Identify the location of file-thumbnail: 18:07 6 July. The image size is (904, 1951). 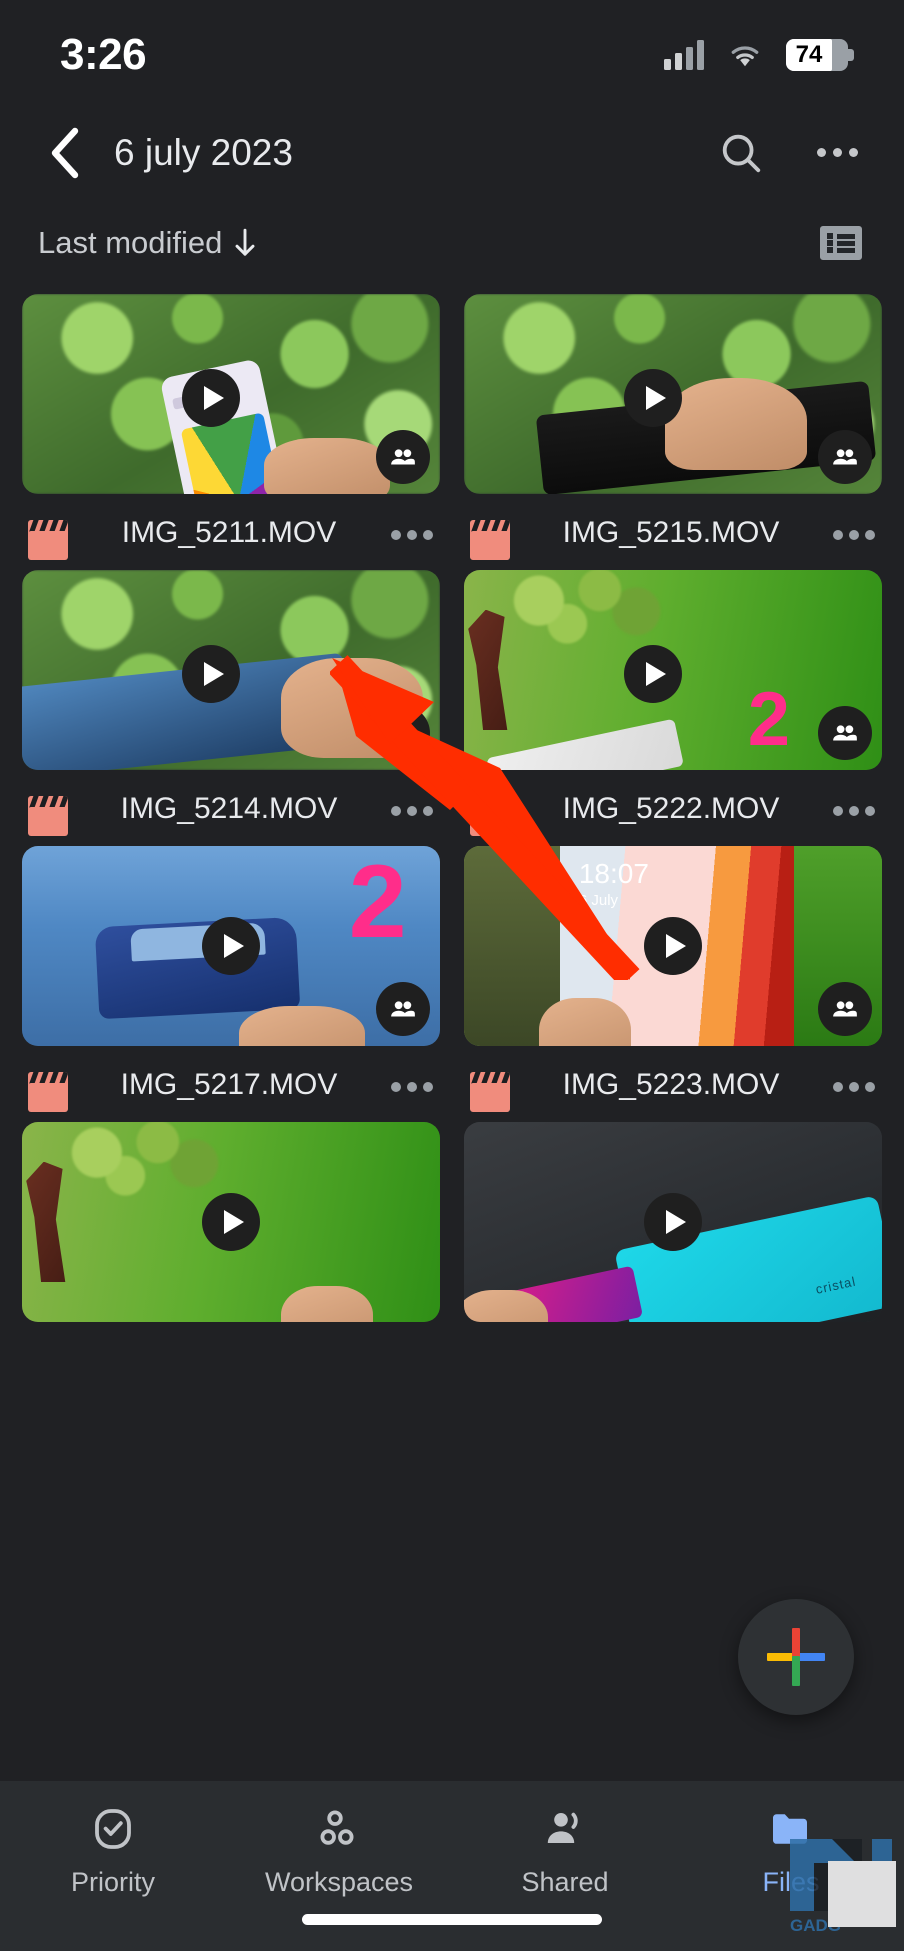
(673, 946).